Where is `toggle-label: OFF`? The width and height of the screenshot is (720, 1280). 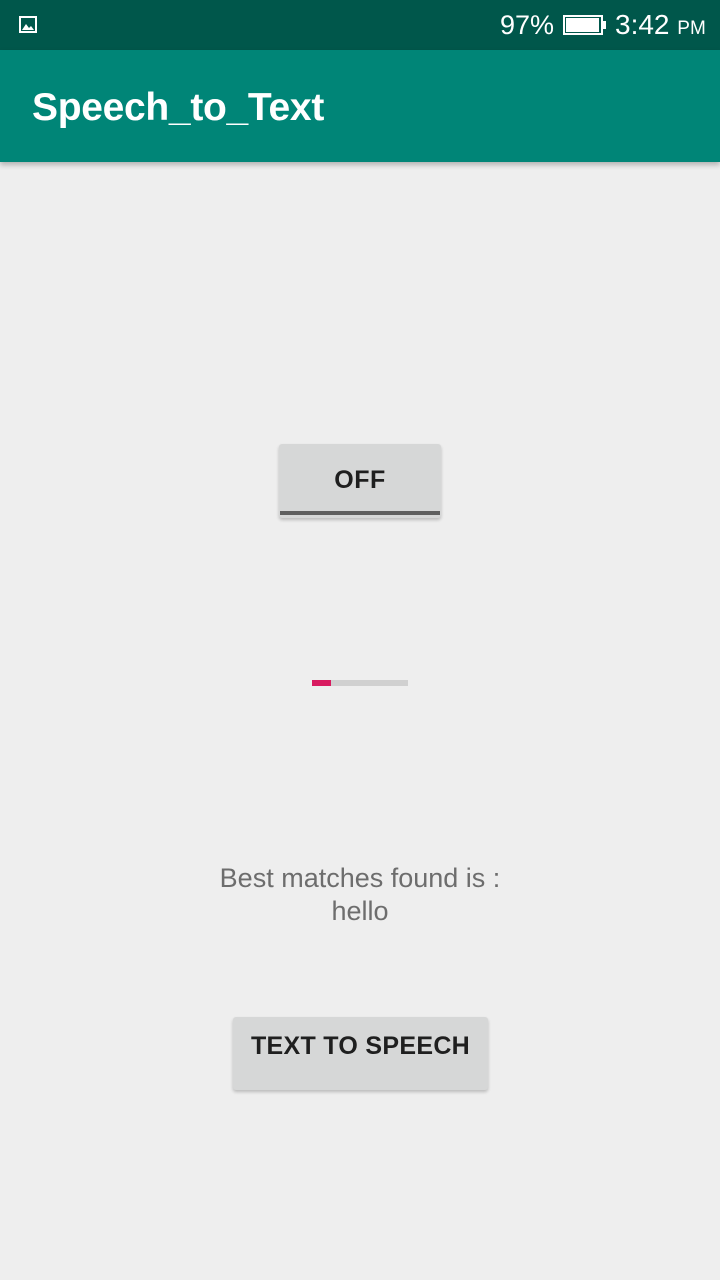
toggle-label: OFF is located at coordinates (360, 480).